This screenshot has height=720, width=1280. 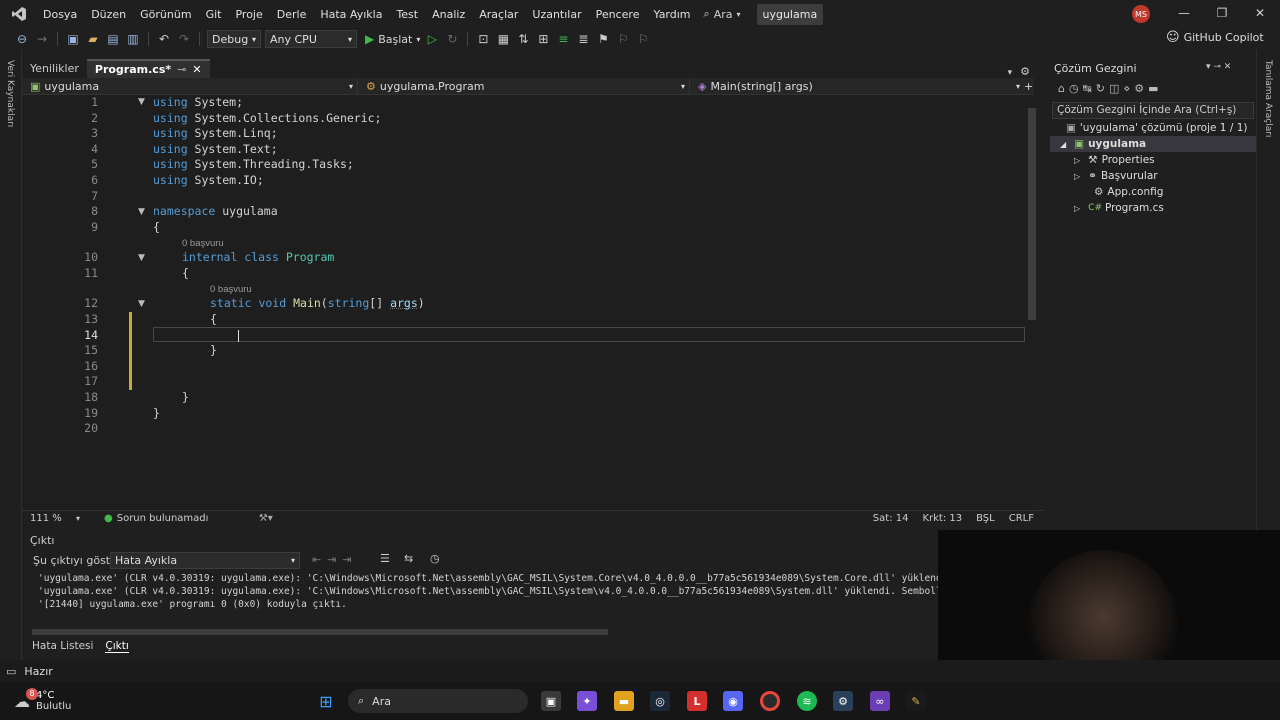 I want to click on solution-name-badge: uygulama, so click(x=790, y=14).